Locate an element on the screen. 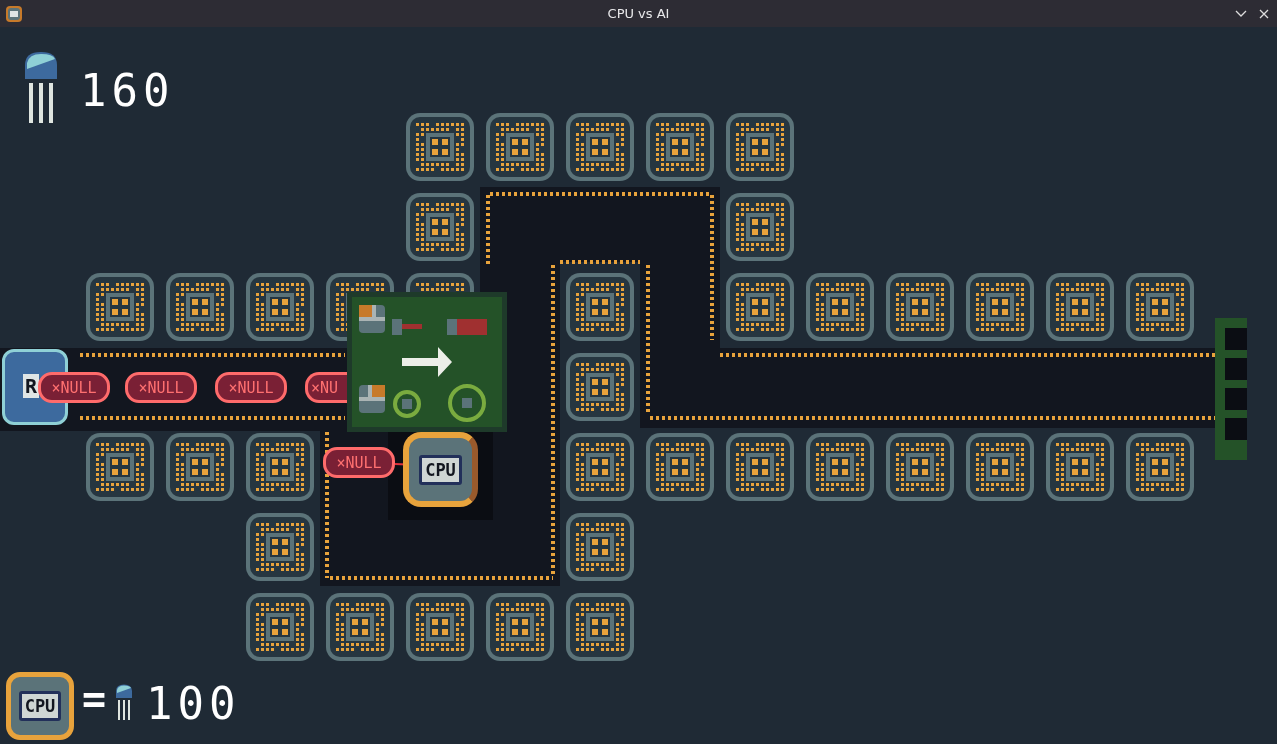 The width and height of the screenshot is (1277, 744). memory-counter: 160 is located at coordinates (127, 91).